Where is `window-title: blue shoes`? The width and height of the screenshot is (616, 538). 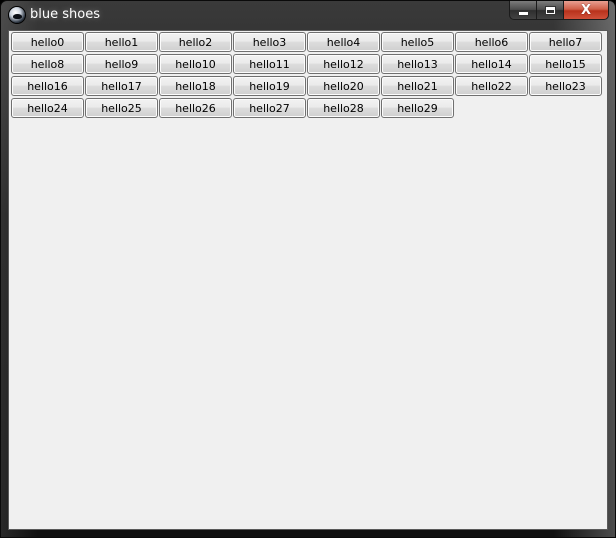 window-title: blue shoes is located at coordinates (65, 14).